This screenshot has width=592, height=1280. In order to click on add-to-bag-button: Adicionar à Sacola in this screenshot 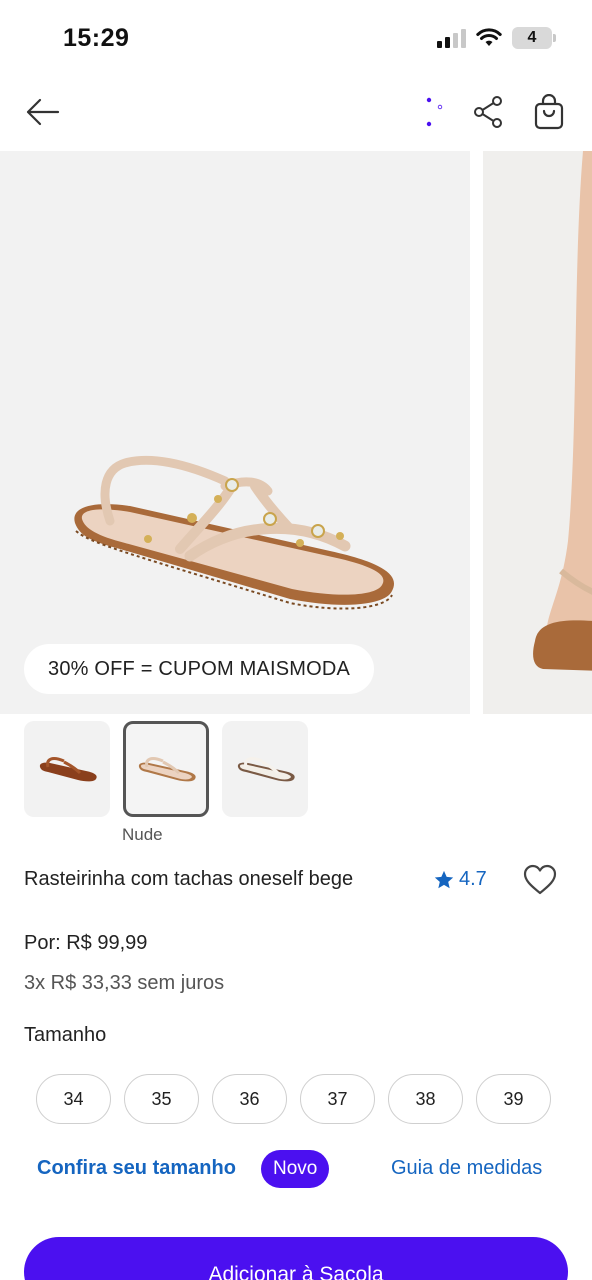, I will do `click(296, 1258)`.